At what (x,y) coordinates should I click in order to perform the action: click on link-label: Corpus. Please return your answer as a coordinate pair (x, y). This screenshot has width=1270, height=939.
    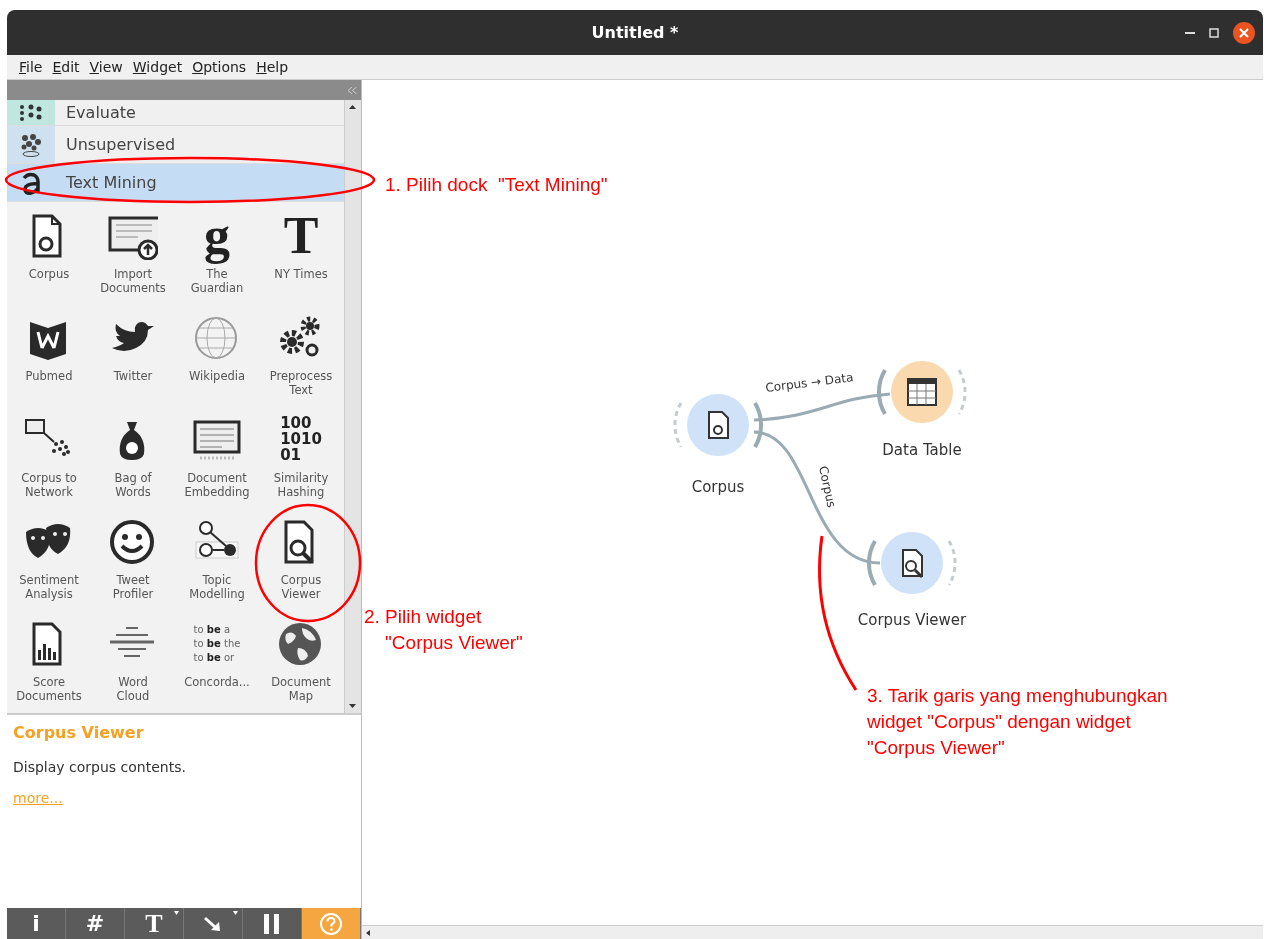
    Looking at the image, I should click on (827, 486).